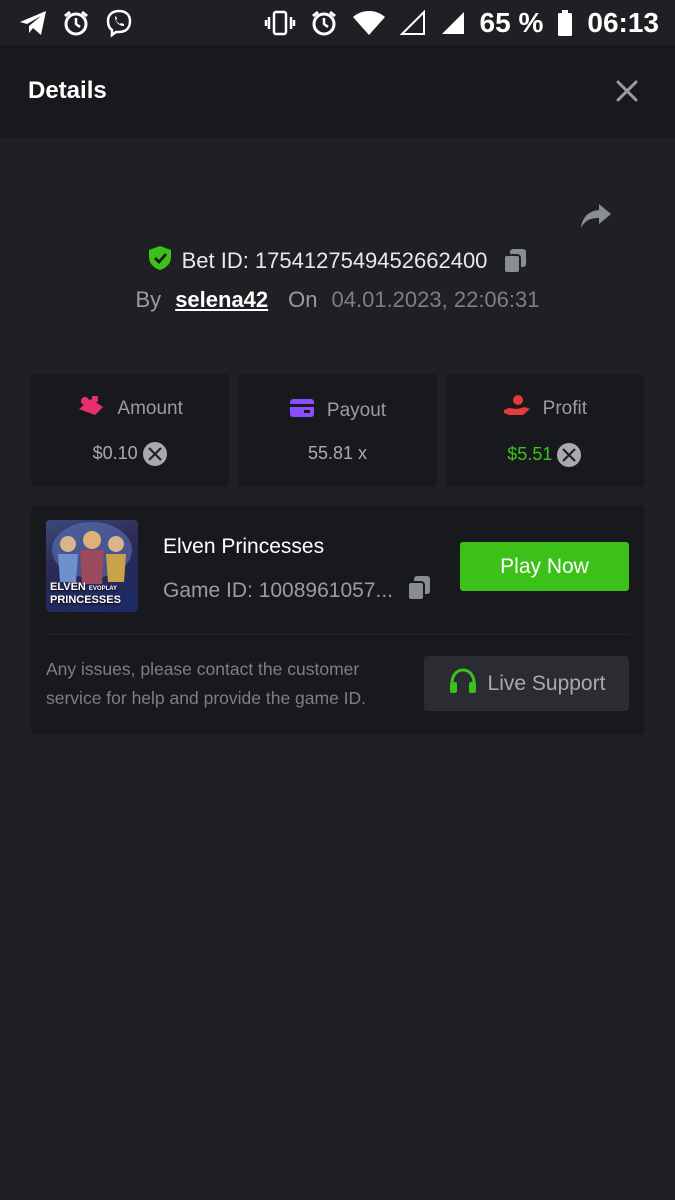  Describe the element at coordinates (463, 684) in the screenshot. I see `headset-icon` at that location.